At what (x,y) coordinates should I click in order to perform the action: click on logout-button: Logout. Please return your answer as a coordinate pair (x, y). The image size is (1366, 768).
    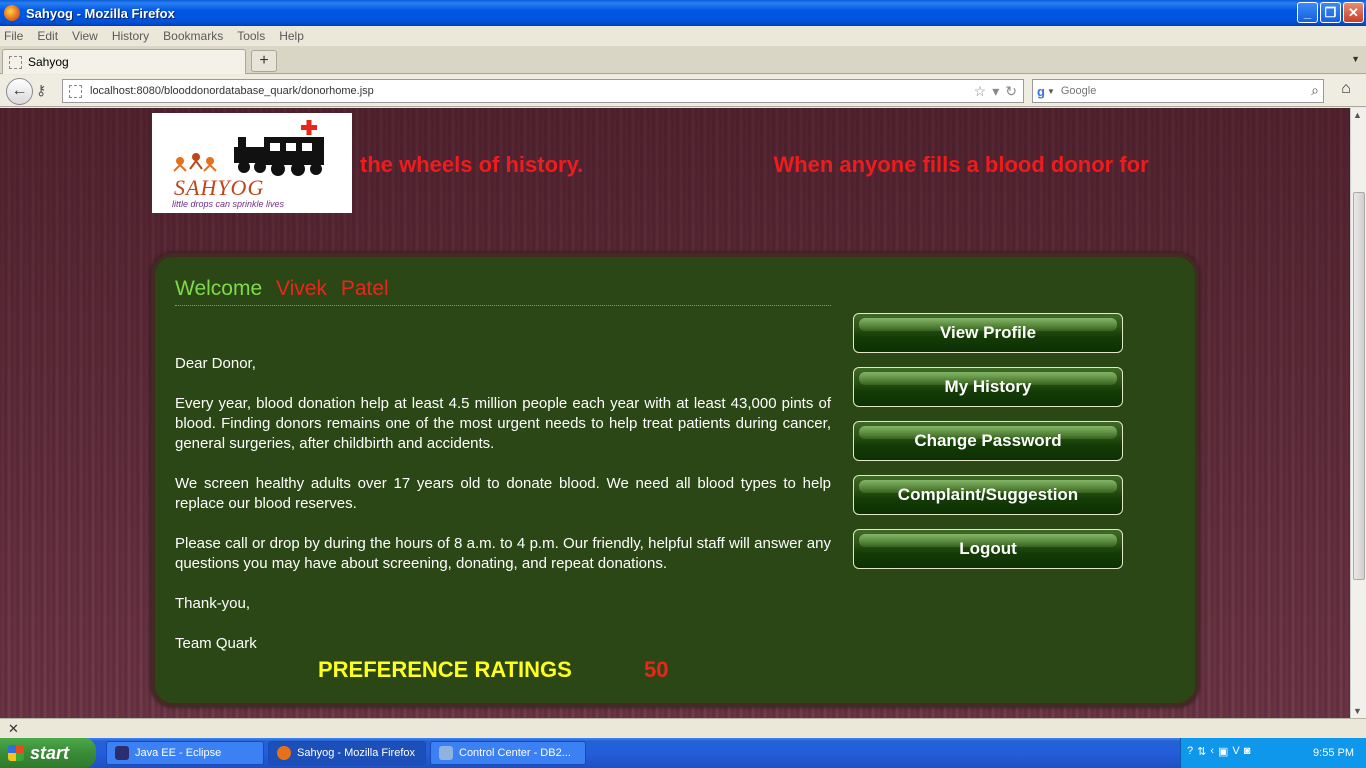
    Looking at the image, I should click on (988, 549).